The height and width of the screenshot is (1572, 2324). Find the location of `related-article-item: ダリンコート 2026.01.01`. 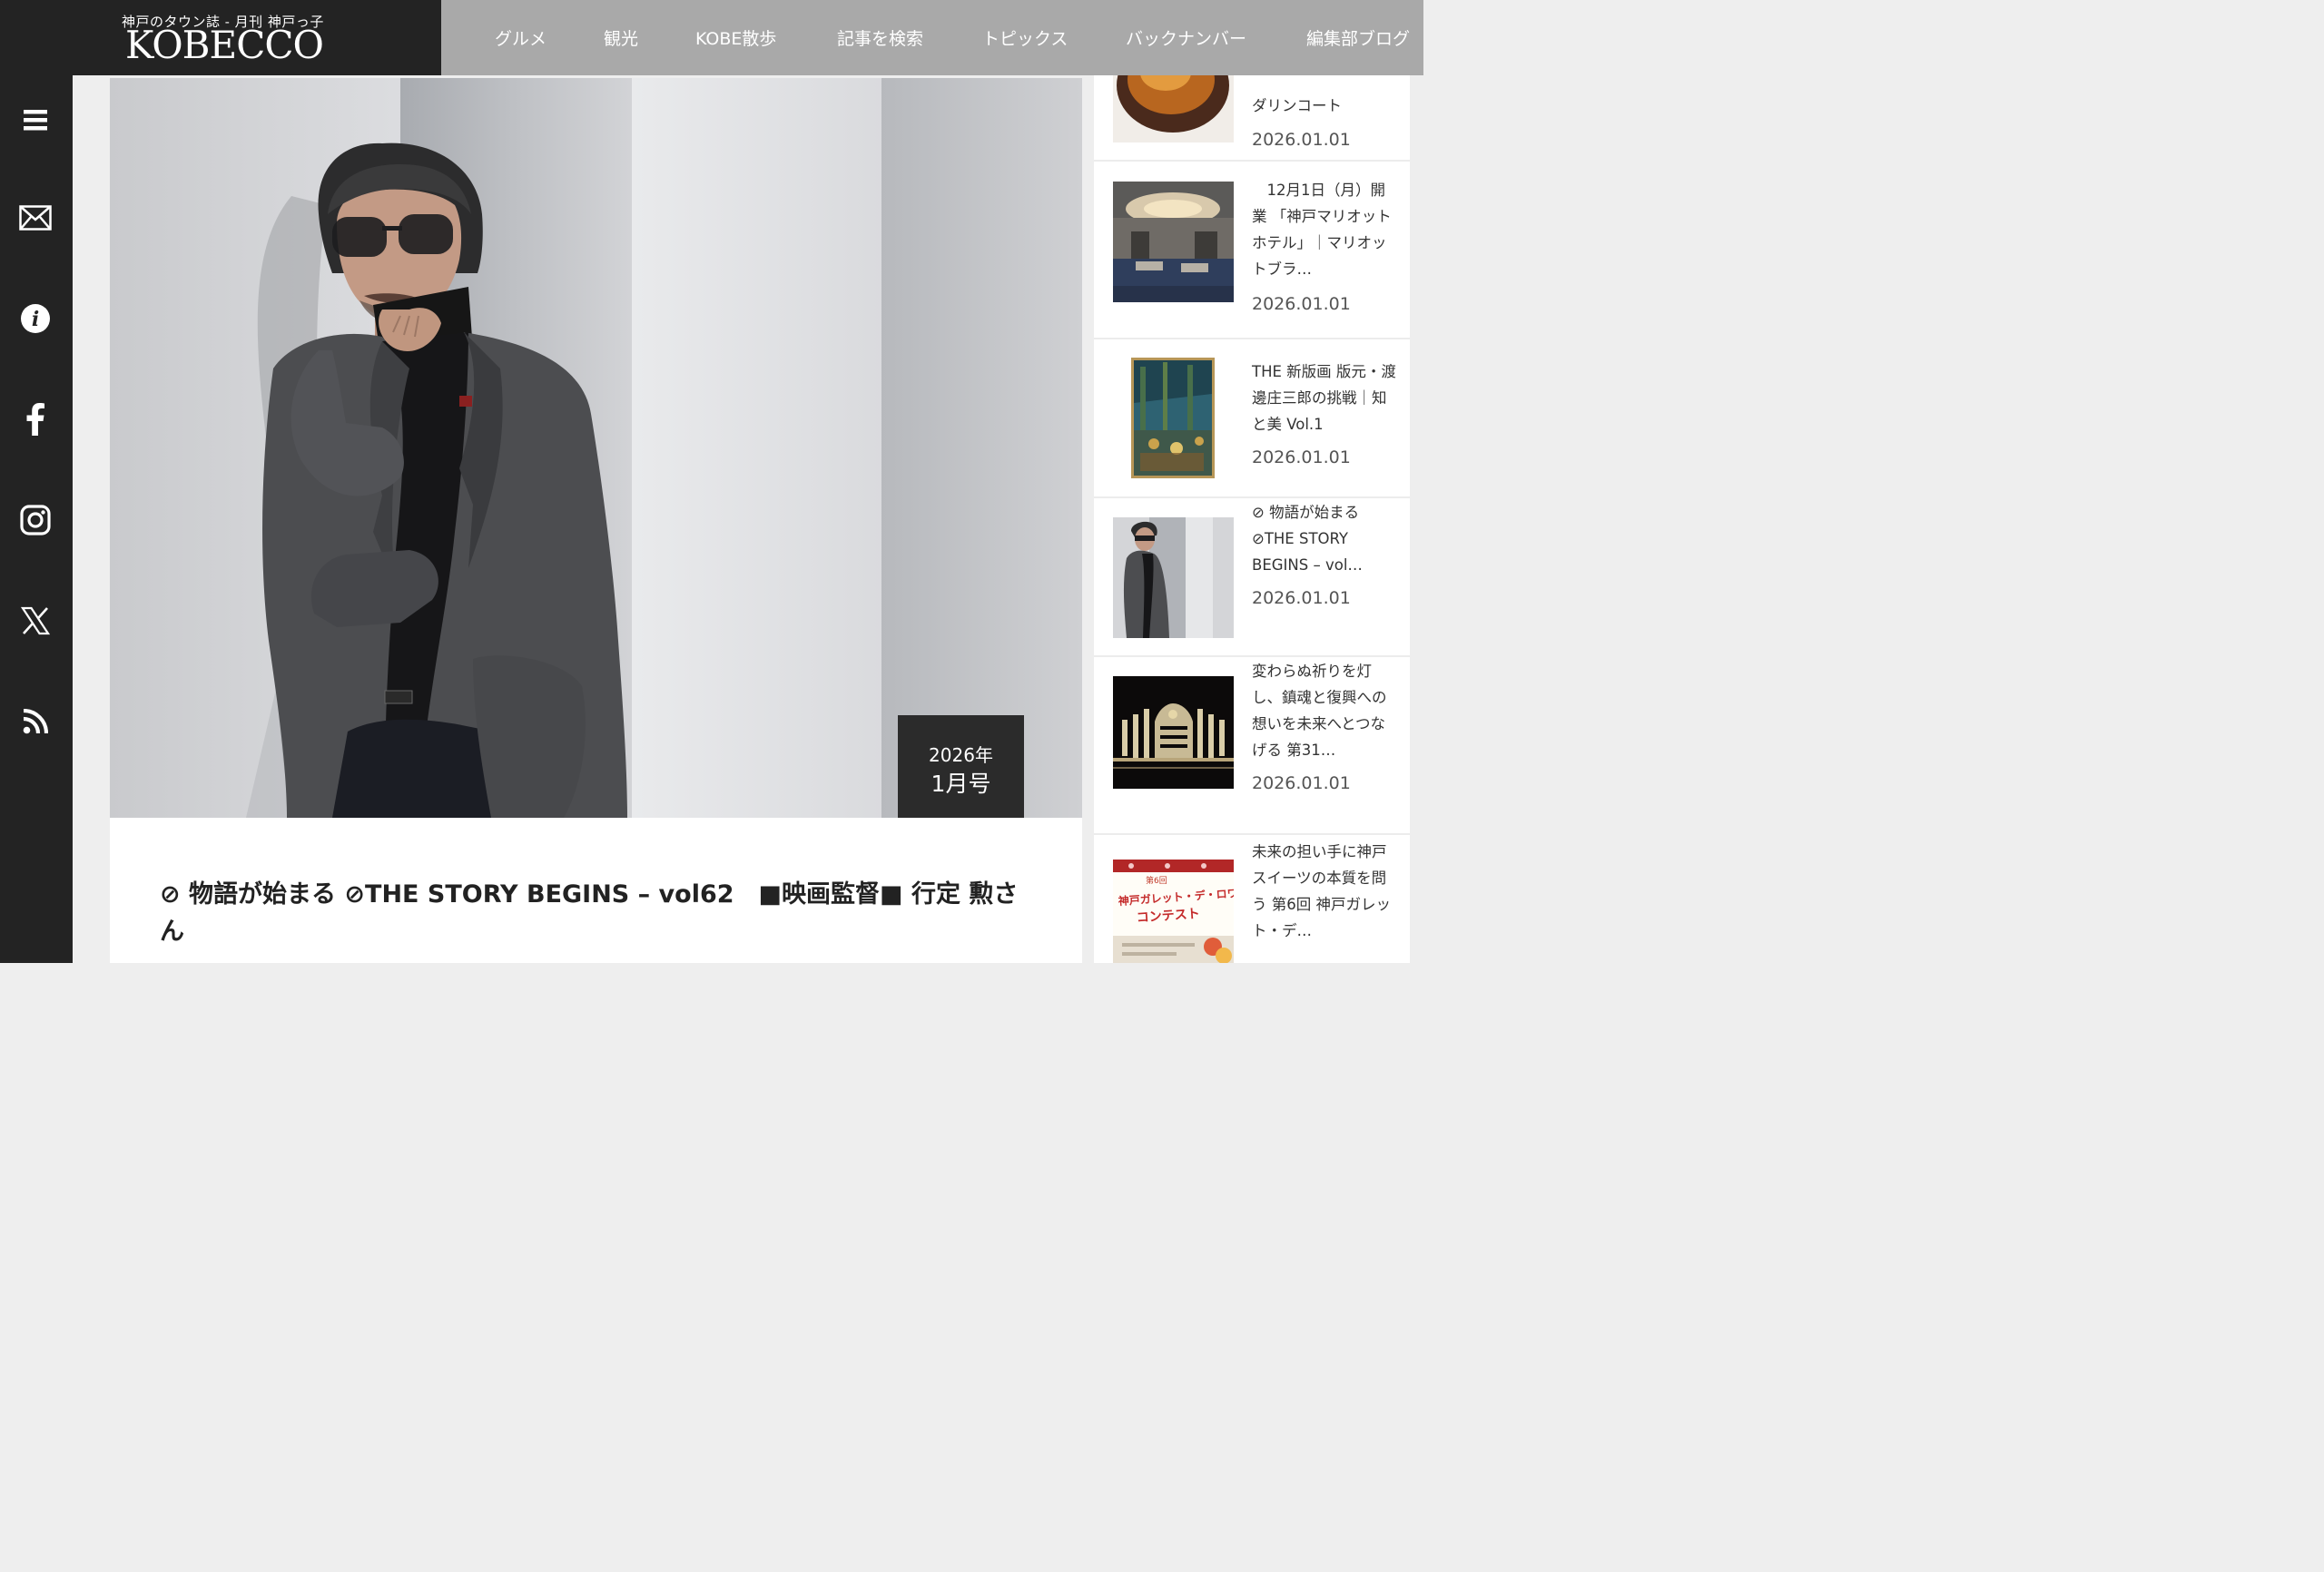

related-article-item: ダリンコート 2026.01.01 is located at coordinates (1252, 118).